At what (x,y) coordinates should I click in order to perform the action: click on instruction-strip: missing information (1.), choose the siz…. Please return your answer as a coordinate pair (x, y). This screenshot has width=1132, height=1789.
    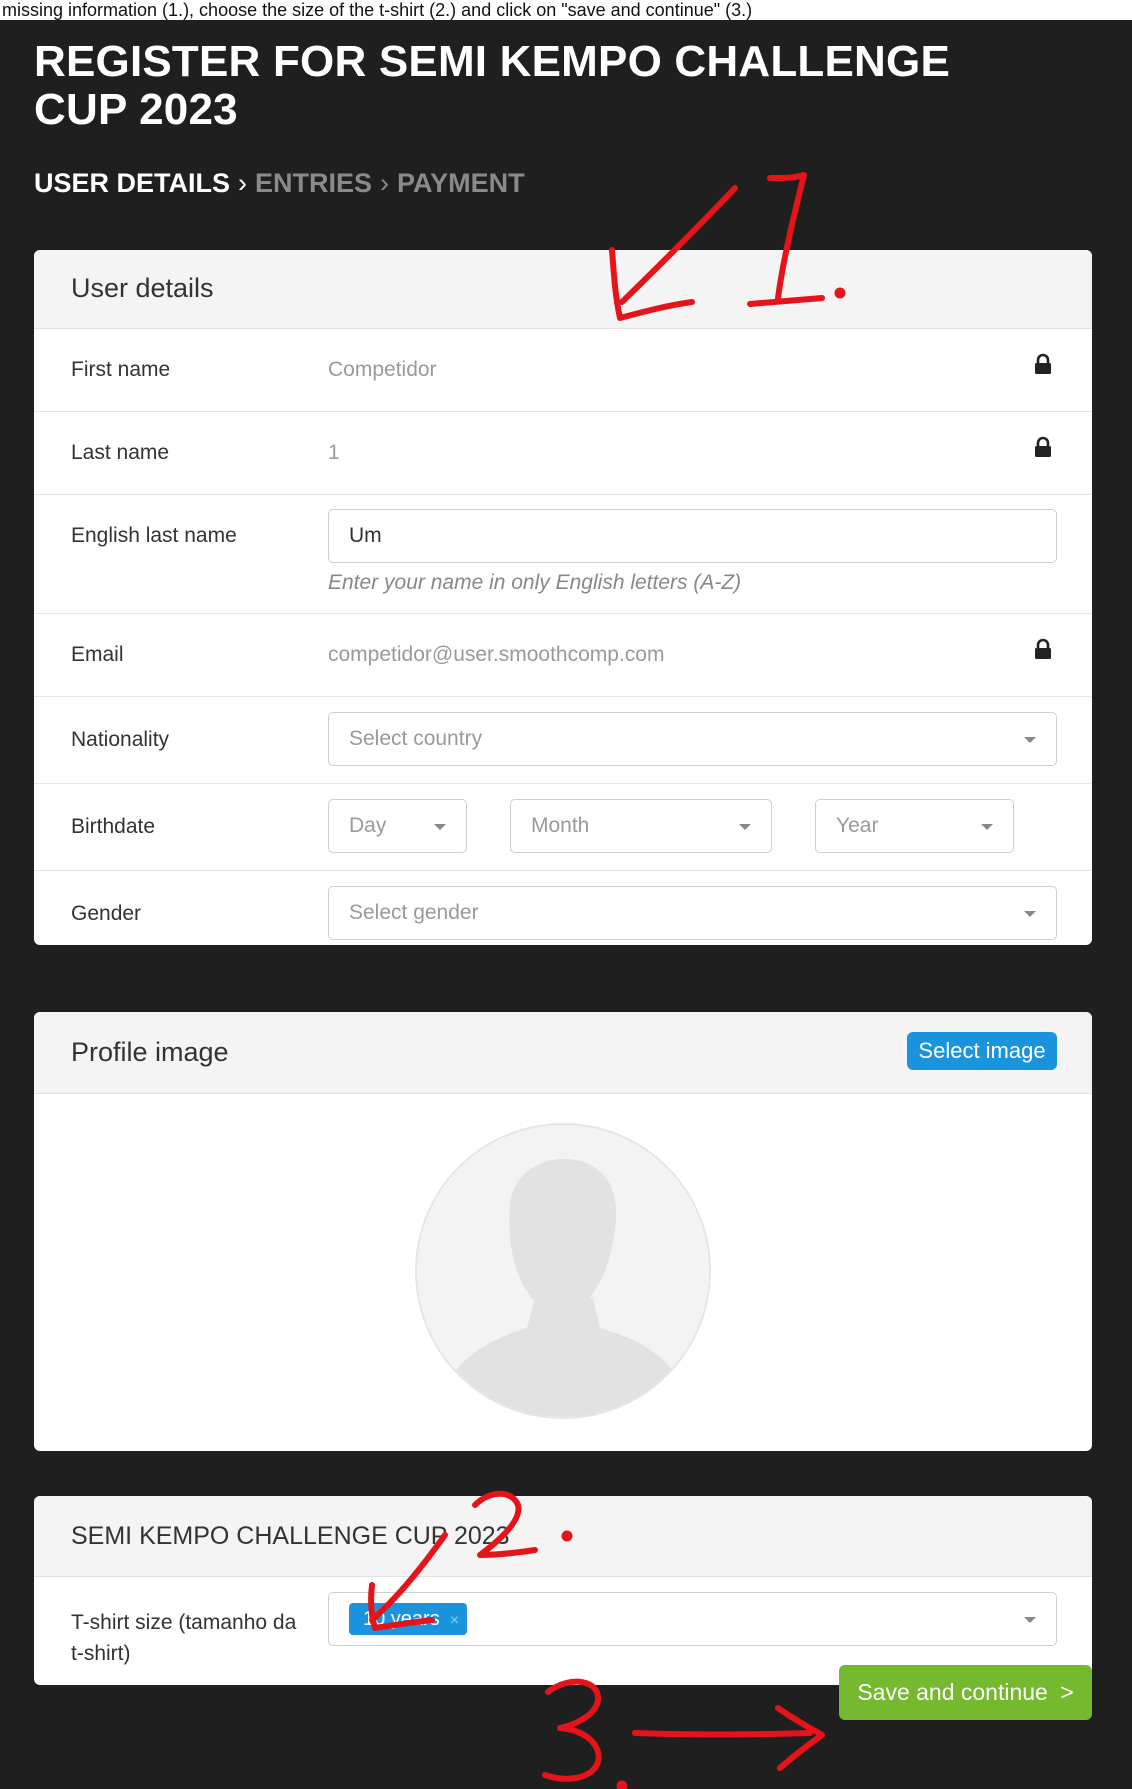
    Looking at the image, I should click on (566, 10).